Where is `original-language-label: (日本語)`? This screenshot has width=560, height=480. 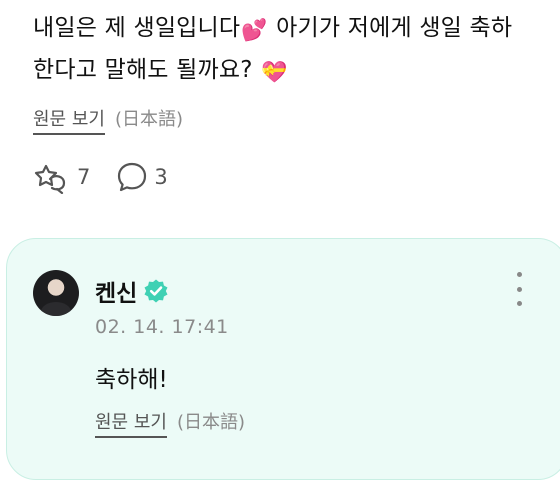 original-language-label: (日本語) is located at coordinates (149, 119).